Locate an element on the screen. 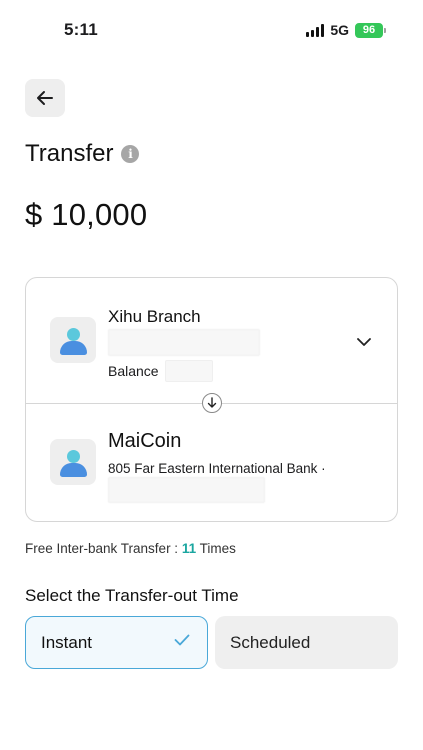 The height and width of the screenshot is (750, 423). currency-symbol: $ is located at coordinates (34, 214).